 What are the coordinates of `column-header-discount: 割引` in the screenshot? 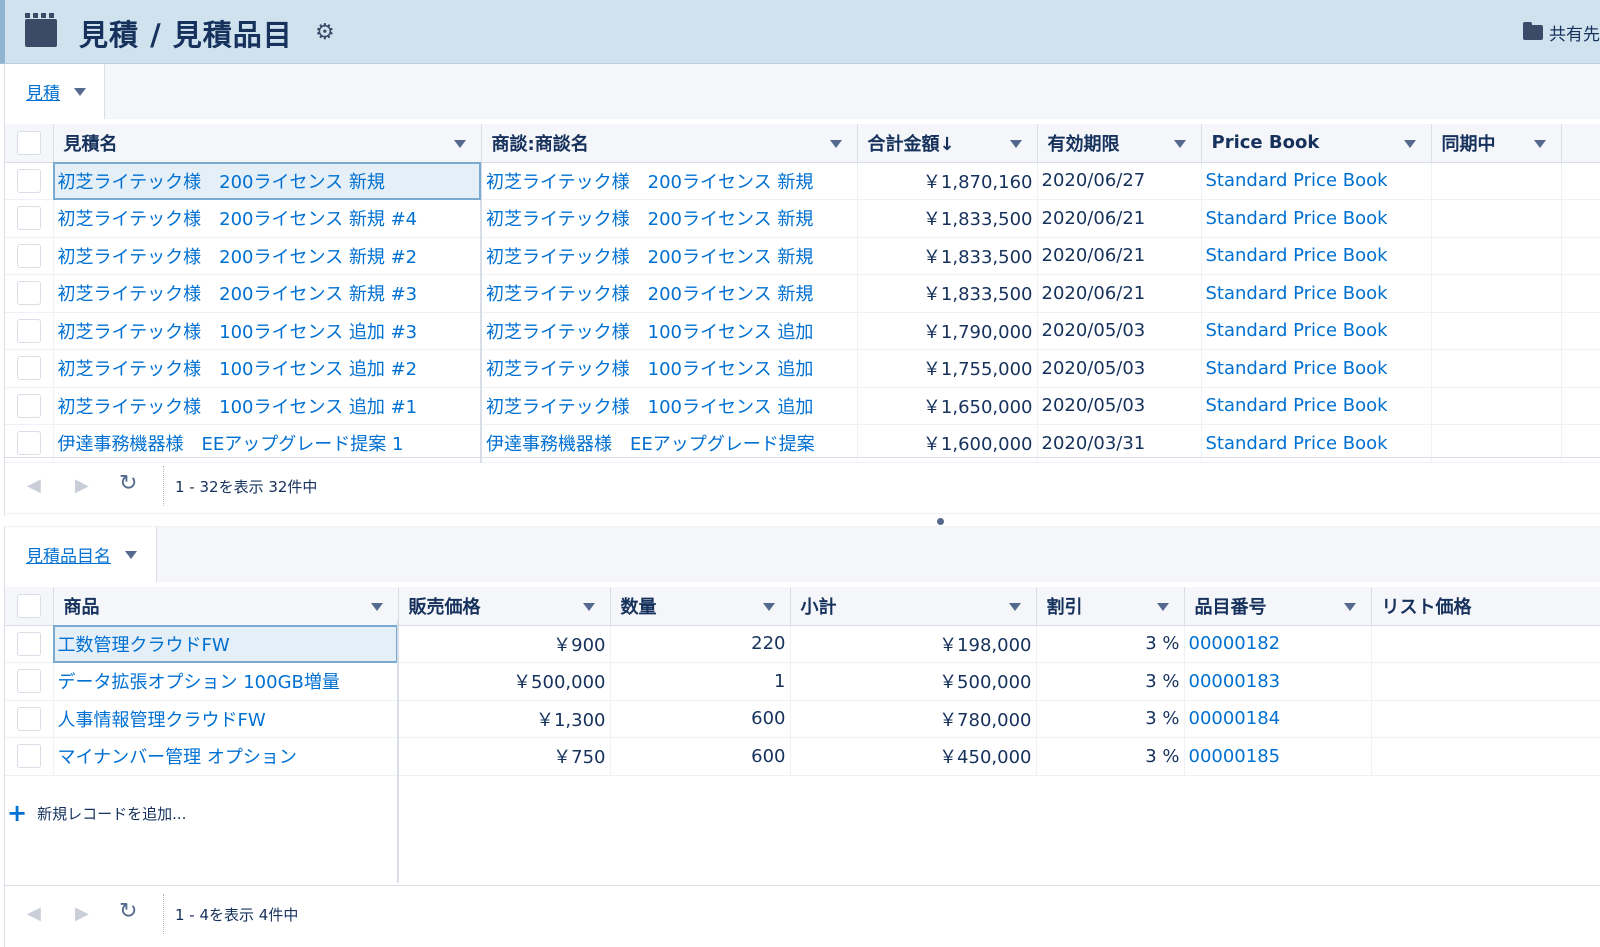 It's located at (1110, 606).